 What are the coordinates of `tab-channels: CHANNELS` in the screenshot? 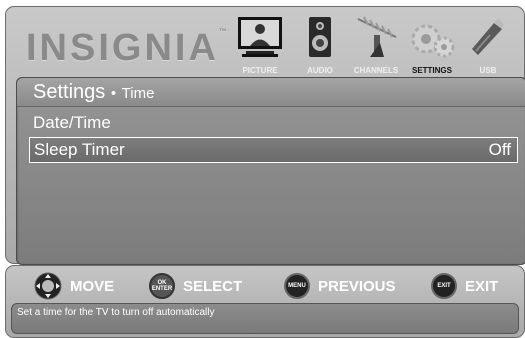 It's located at (376, 44).